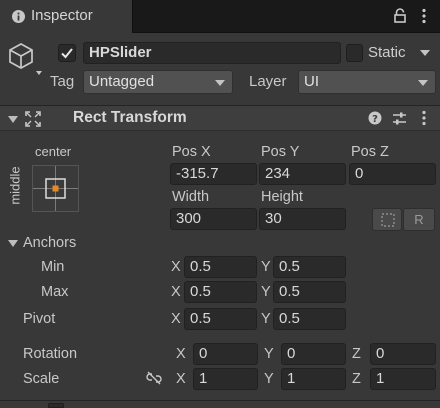 The height and width of the screenshot is (408, 440). I want to click on checkmark-icon, so click(67, 53).